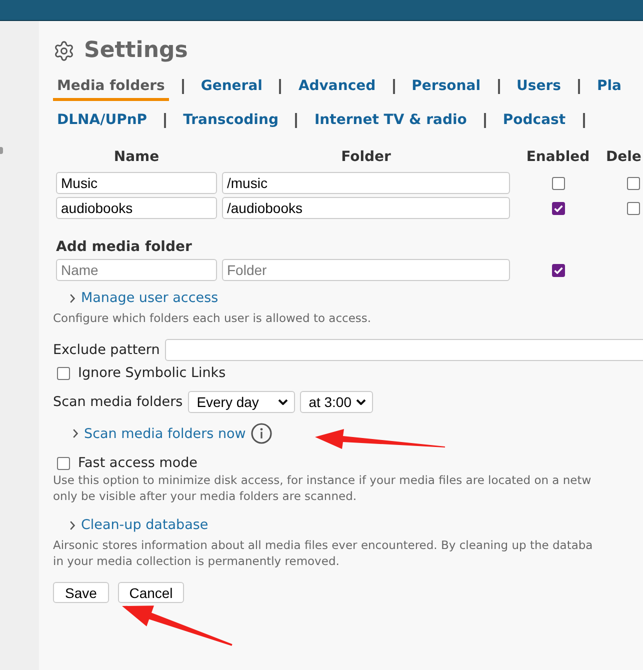  What do you see at coordinates (63, 373) in the screenshot?
I see `ignore-symlinks-checkbox` at bounding box center [63, 373].